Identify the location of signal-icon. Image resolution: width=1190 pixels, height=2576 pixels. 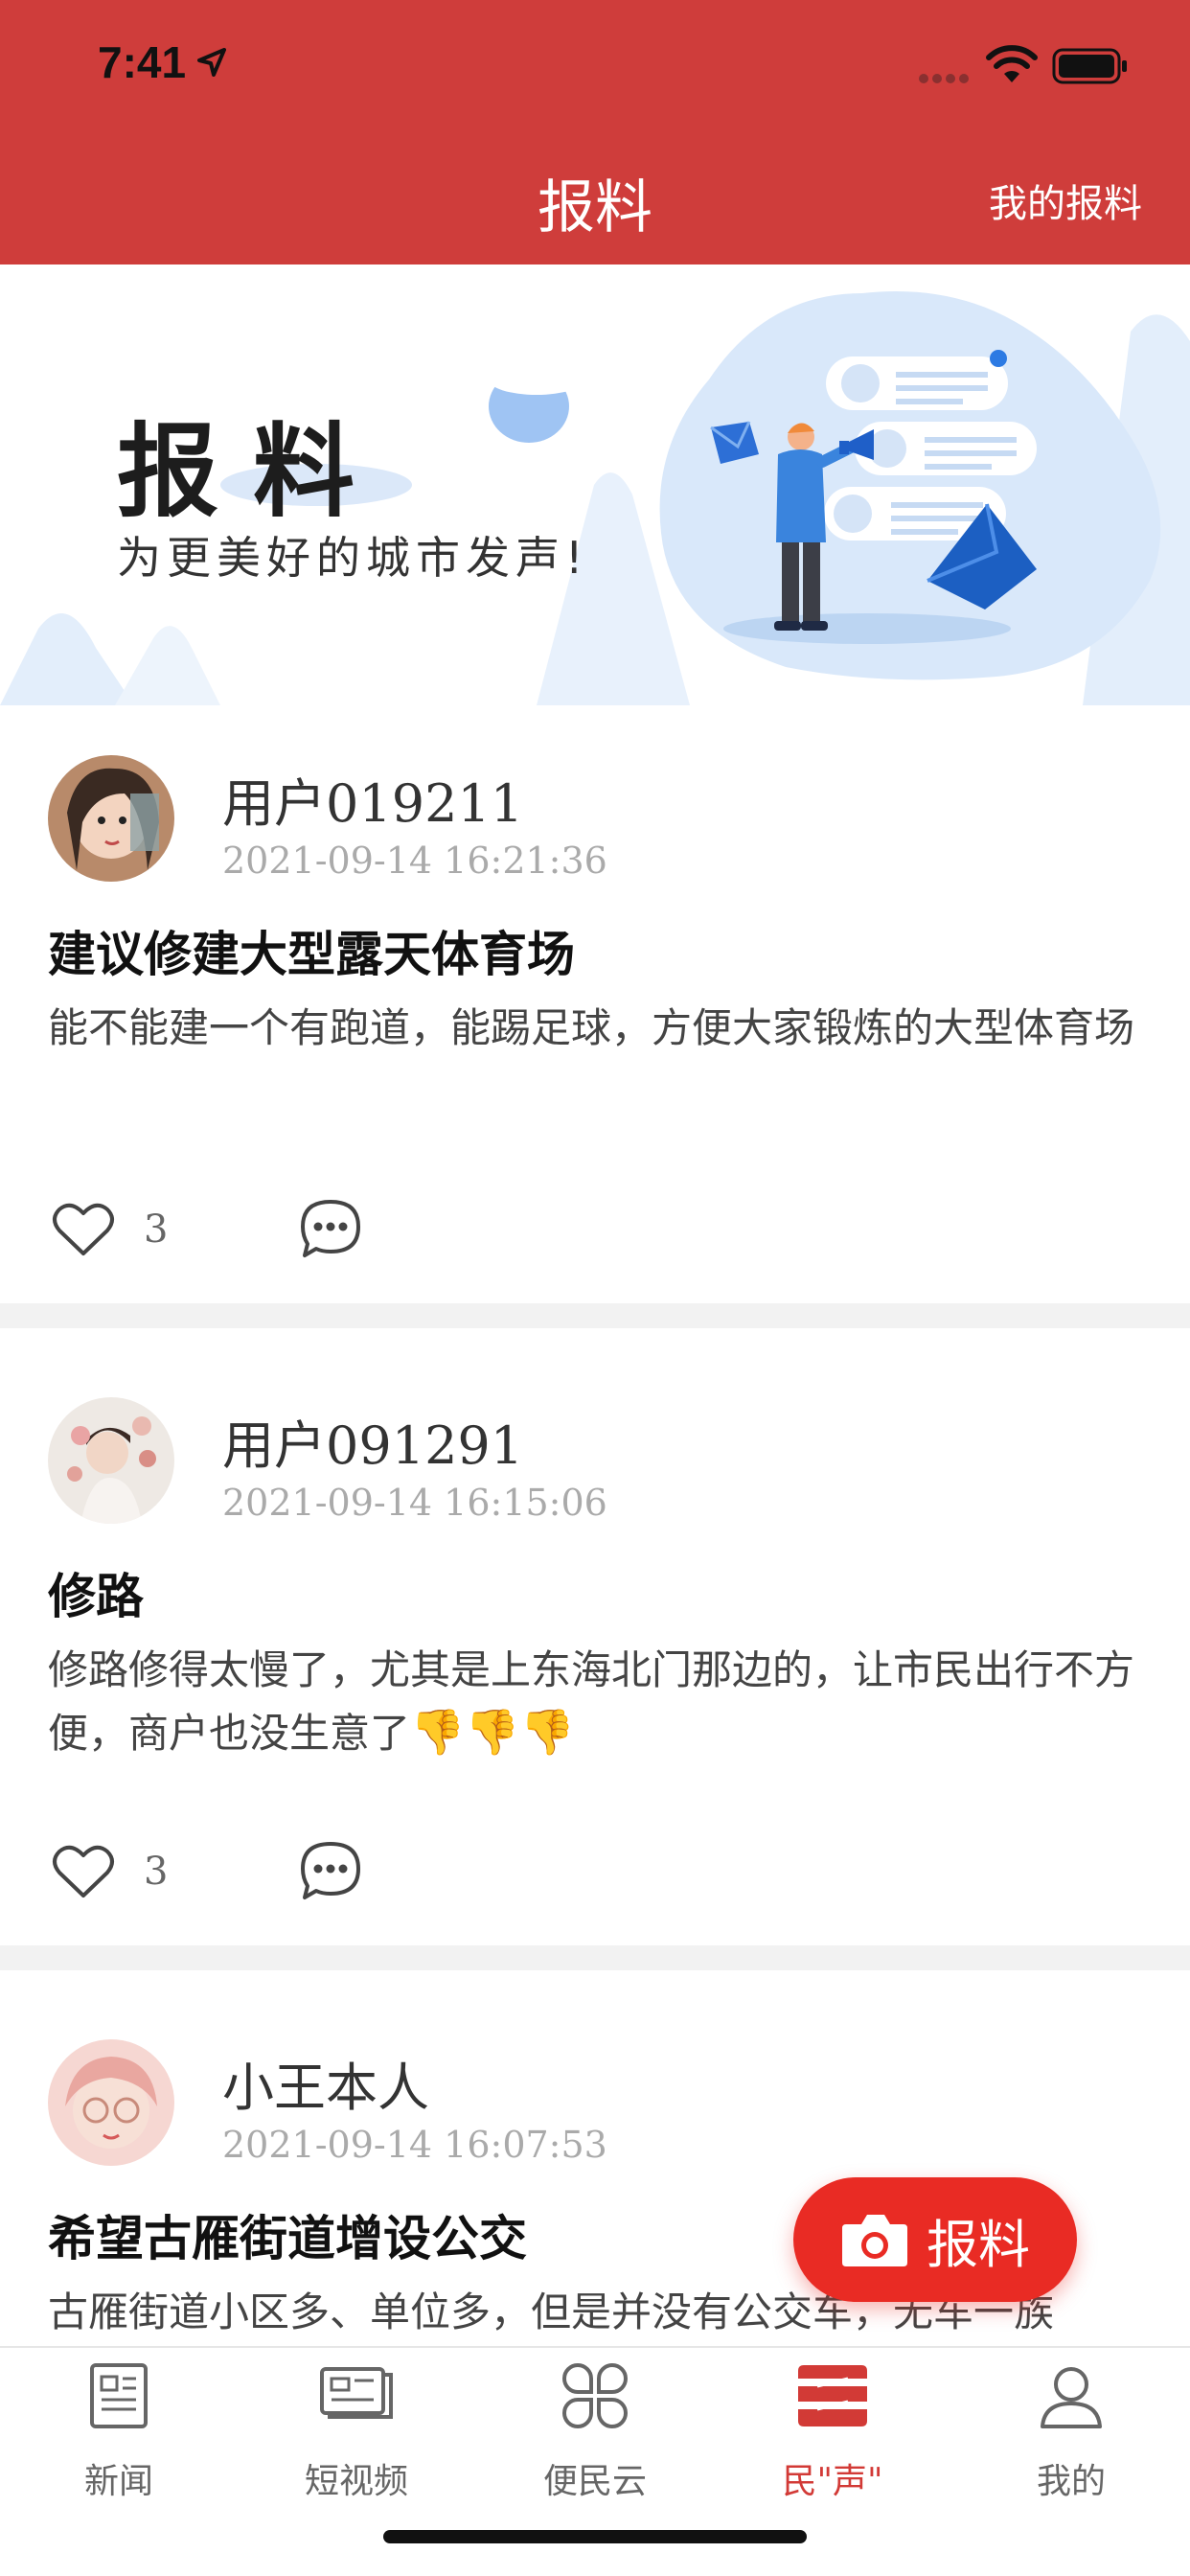
(944, 78).